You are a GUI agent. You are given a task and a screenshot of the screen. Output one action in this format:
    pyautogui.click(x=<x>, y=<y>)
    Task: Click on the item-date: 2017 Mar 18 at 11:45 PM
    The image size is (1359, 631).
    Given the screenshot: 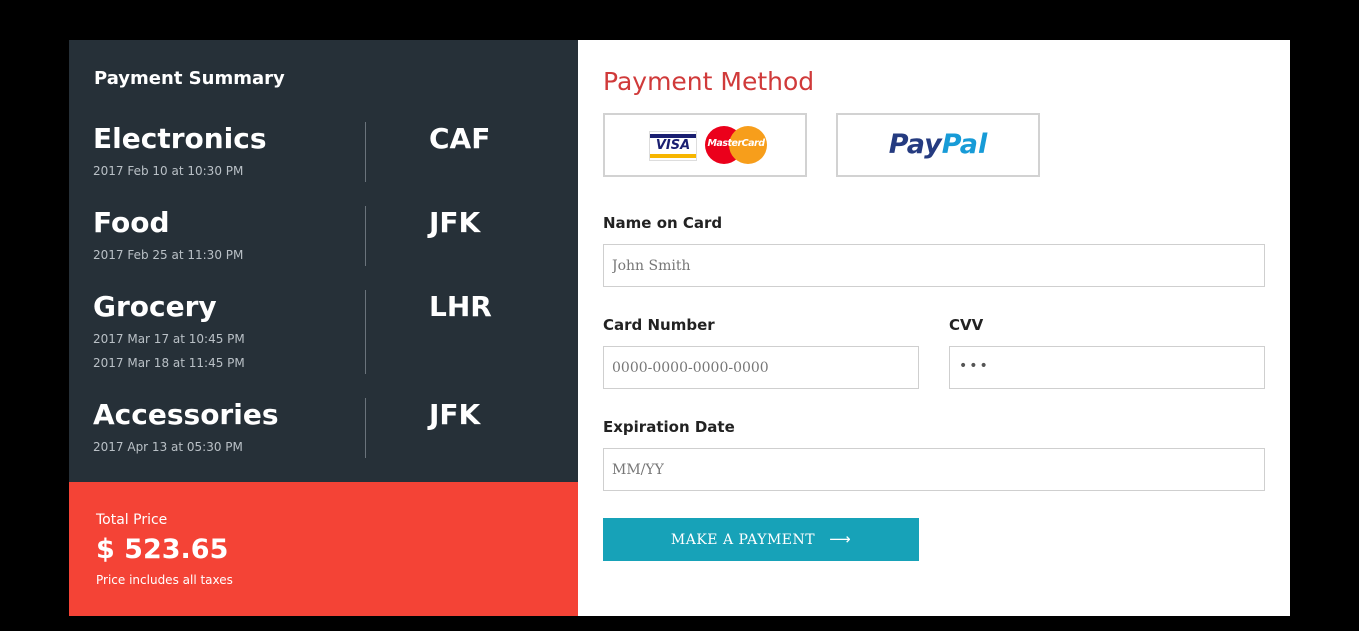 What is the action you would take?
    pyautogui.click(x=169, y=363)
    